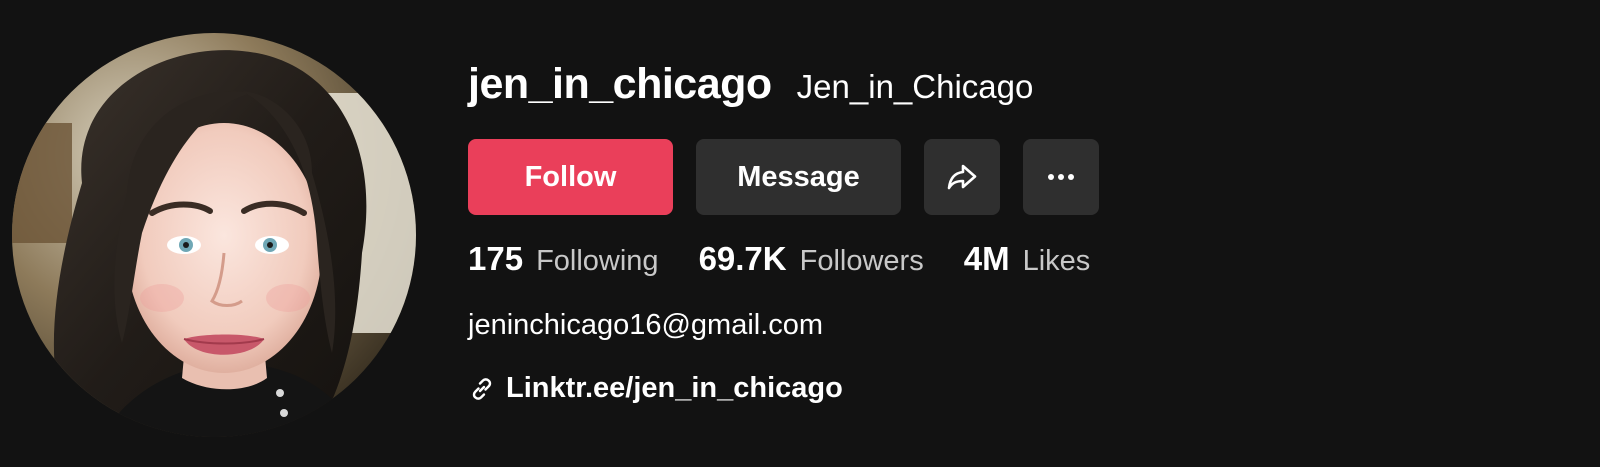 Image resolution: width=1600 pixels, height=467 pixels. I want to click on username: jen_in_chicago, so click(620, 84).